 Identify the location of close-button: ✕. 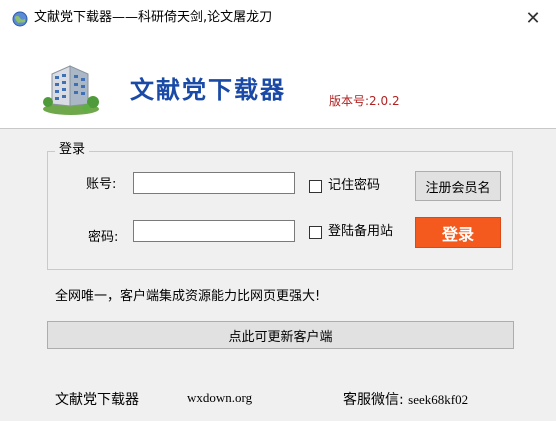
(533, 18).